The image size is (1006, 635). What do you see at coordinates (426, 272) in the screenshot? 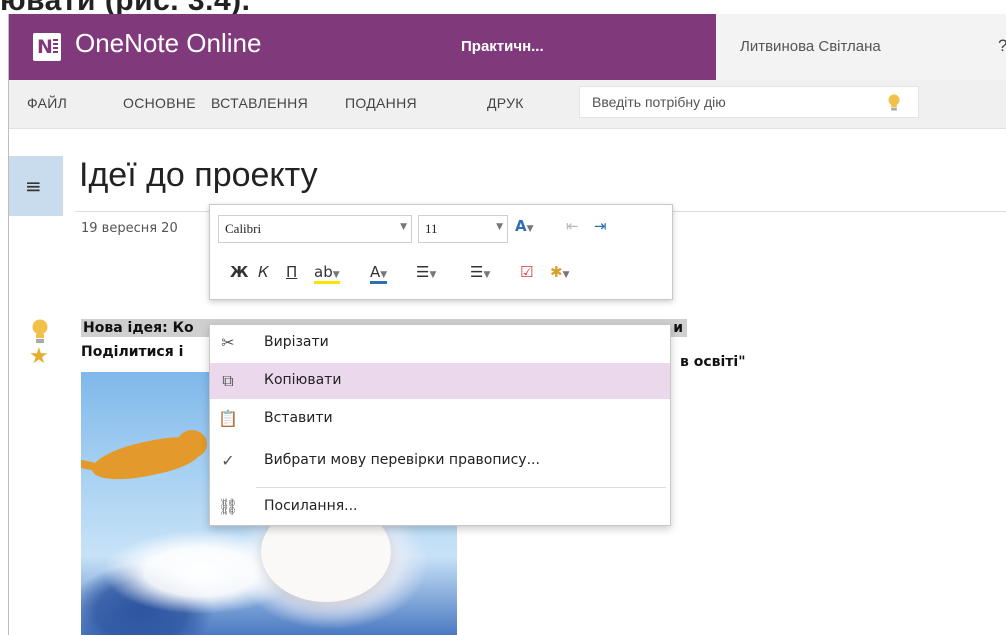
I see `bullets-icon: ☰▼` at bounding box center [426, 272].